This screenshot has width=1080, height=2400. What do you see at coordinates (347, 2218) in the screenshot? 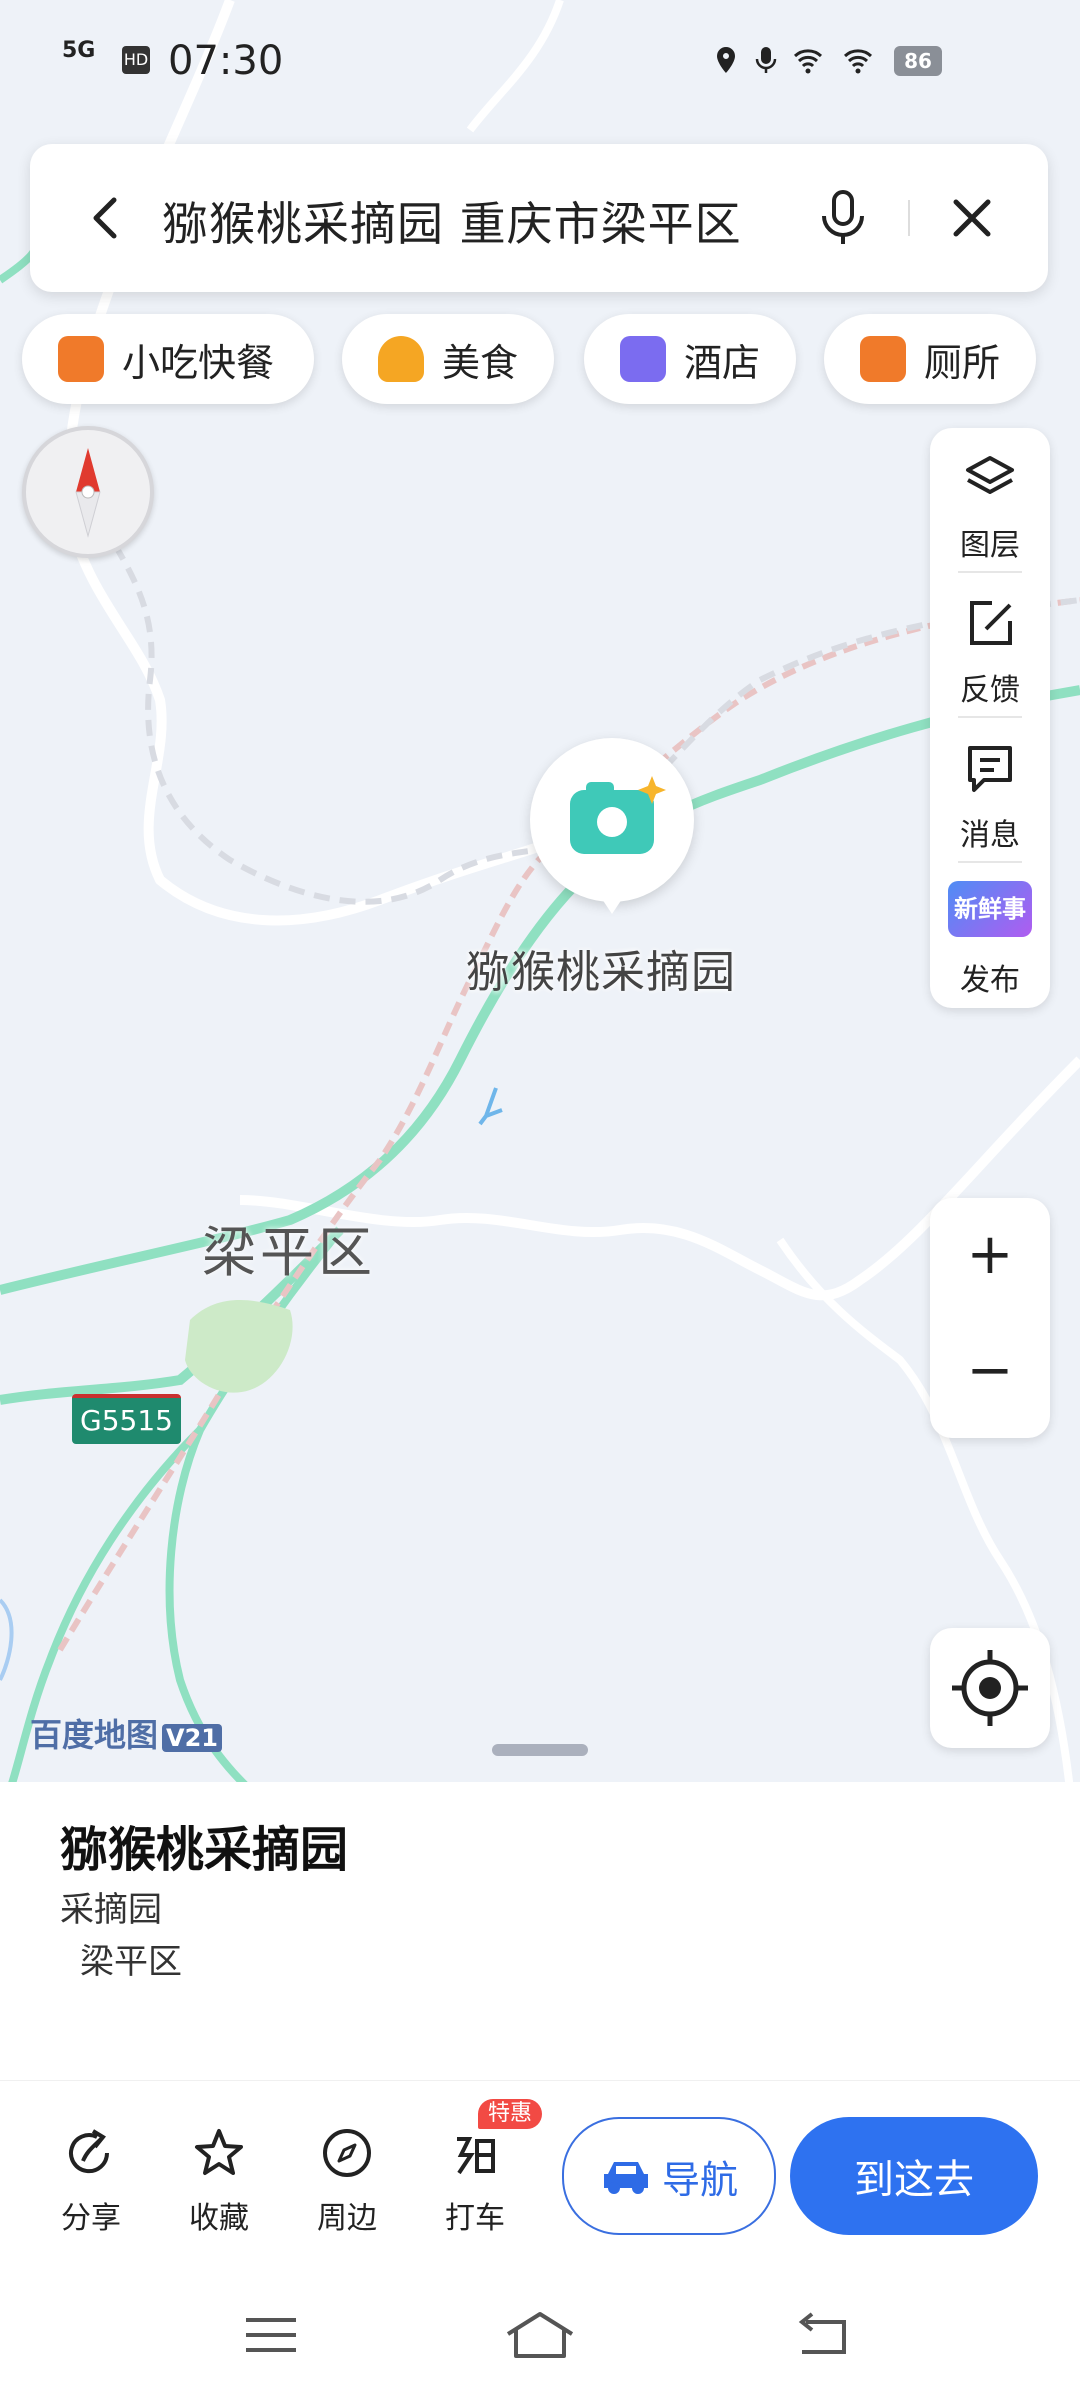
I see `action-label: 周边` at bounding box center [347, 2218].